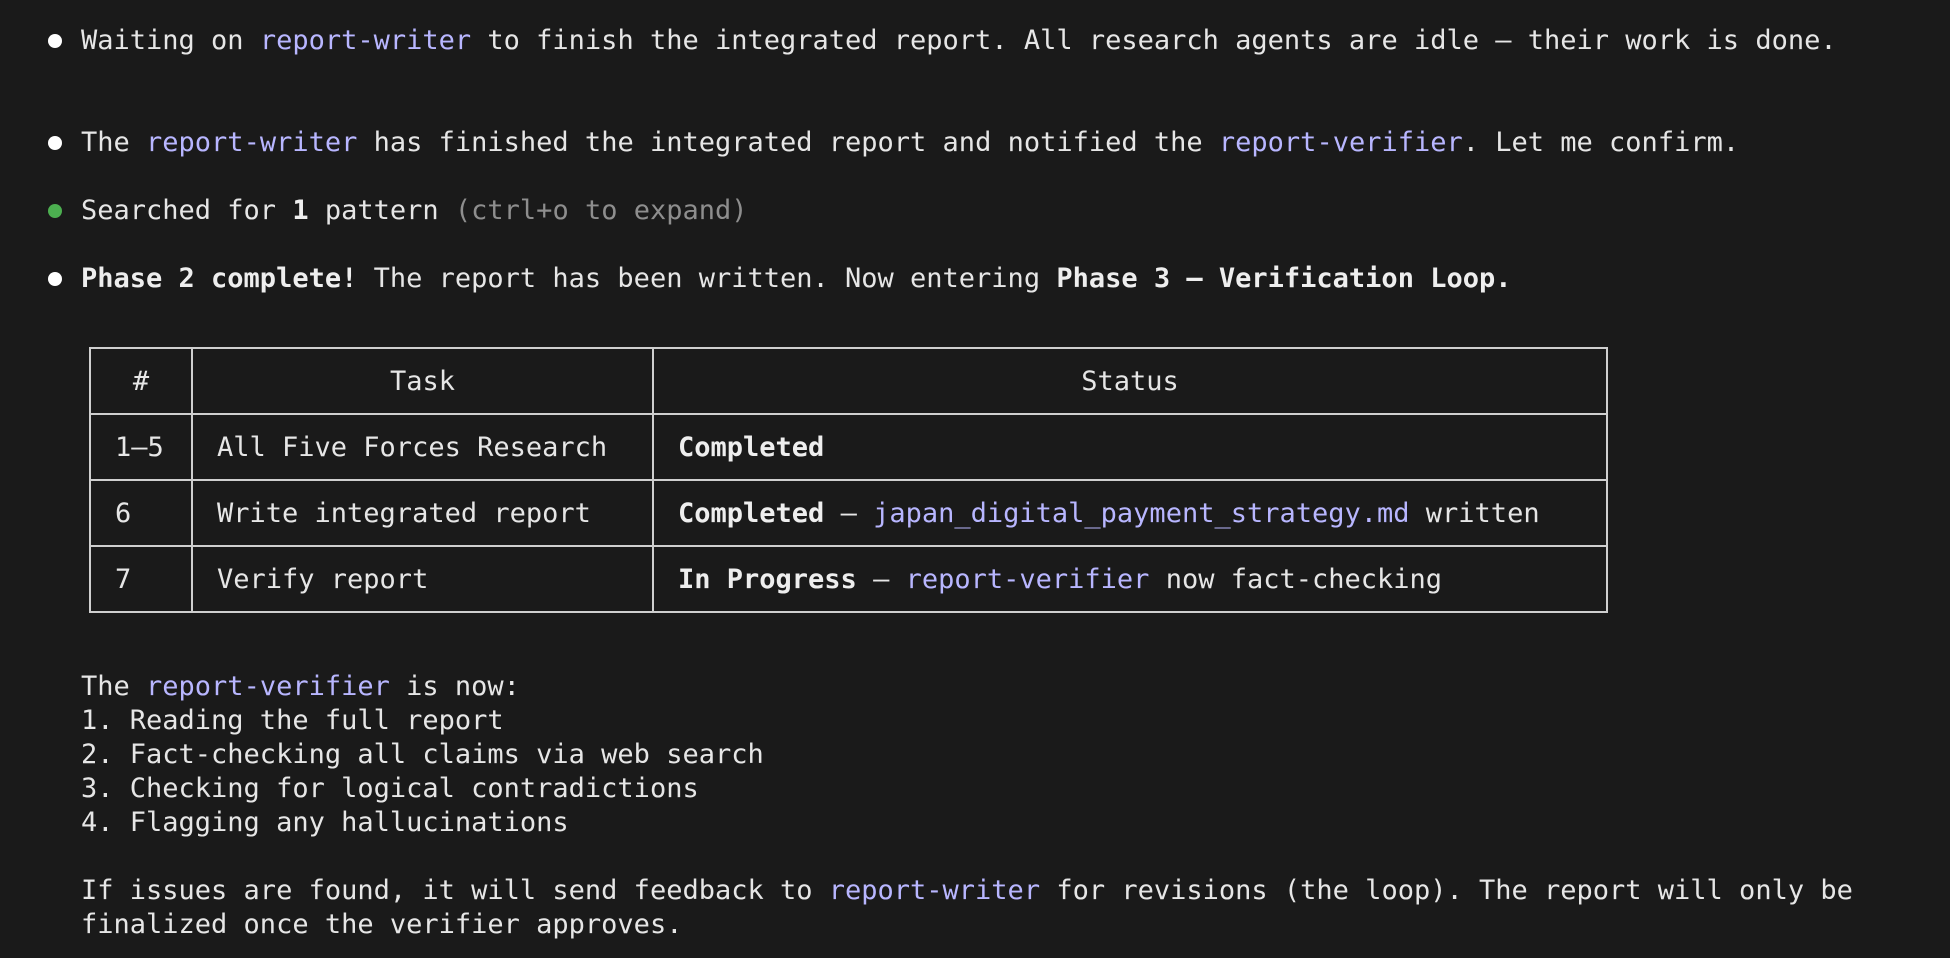 The height and width of the screenshot is (958, 1950). Describe the element at coordinates (55, 211) in the screenshot. I see `tool-status-bullet` at that location.